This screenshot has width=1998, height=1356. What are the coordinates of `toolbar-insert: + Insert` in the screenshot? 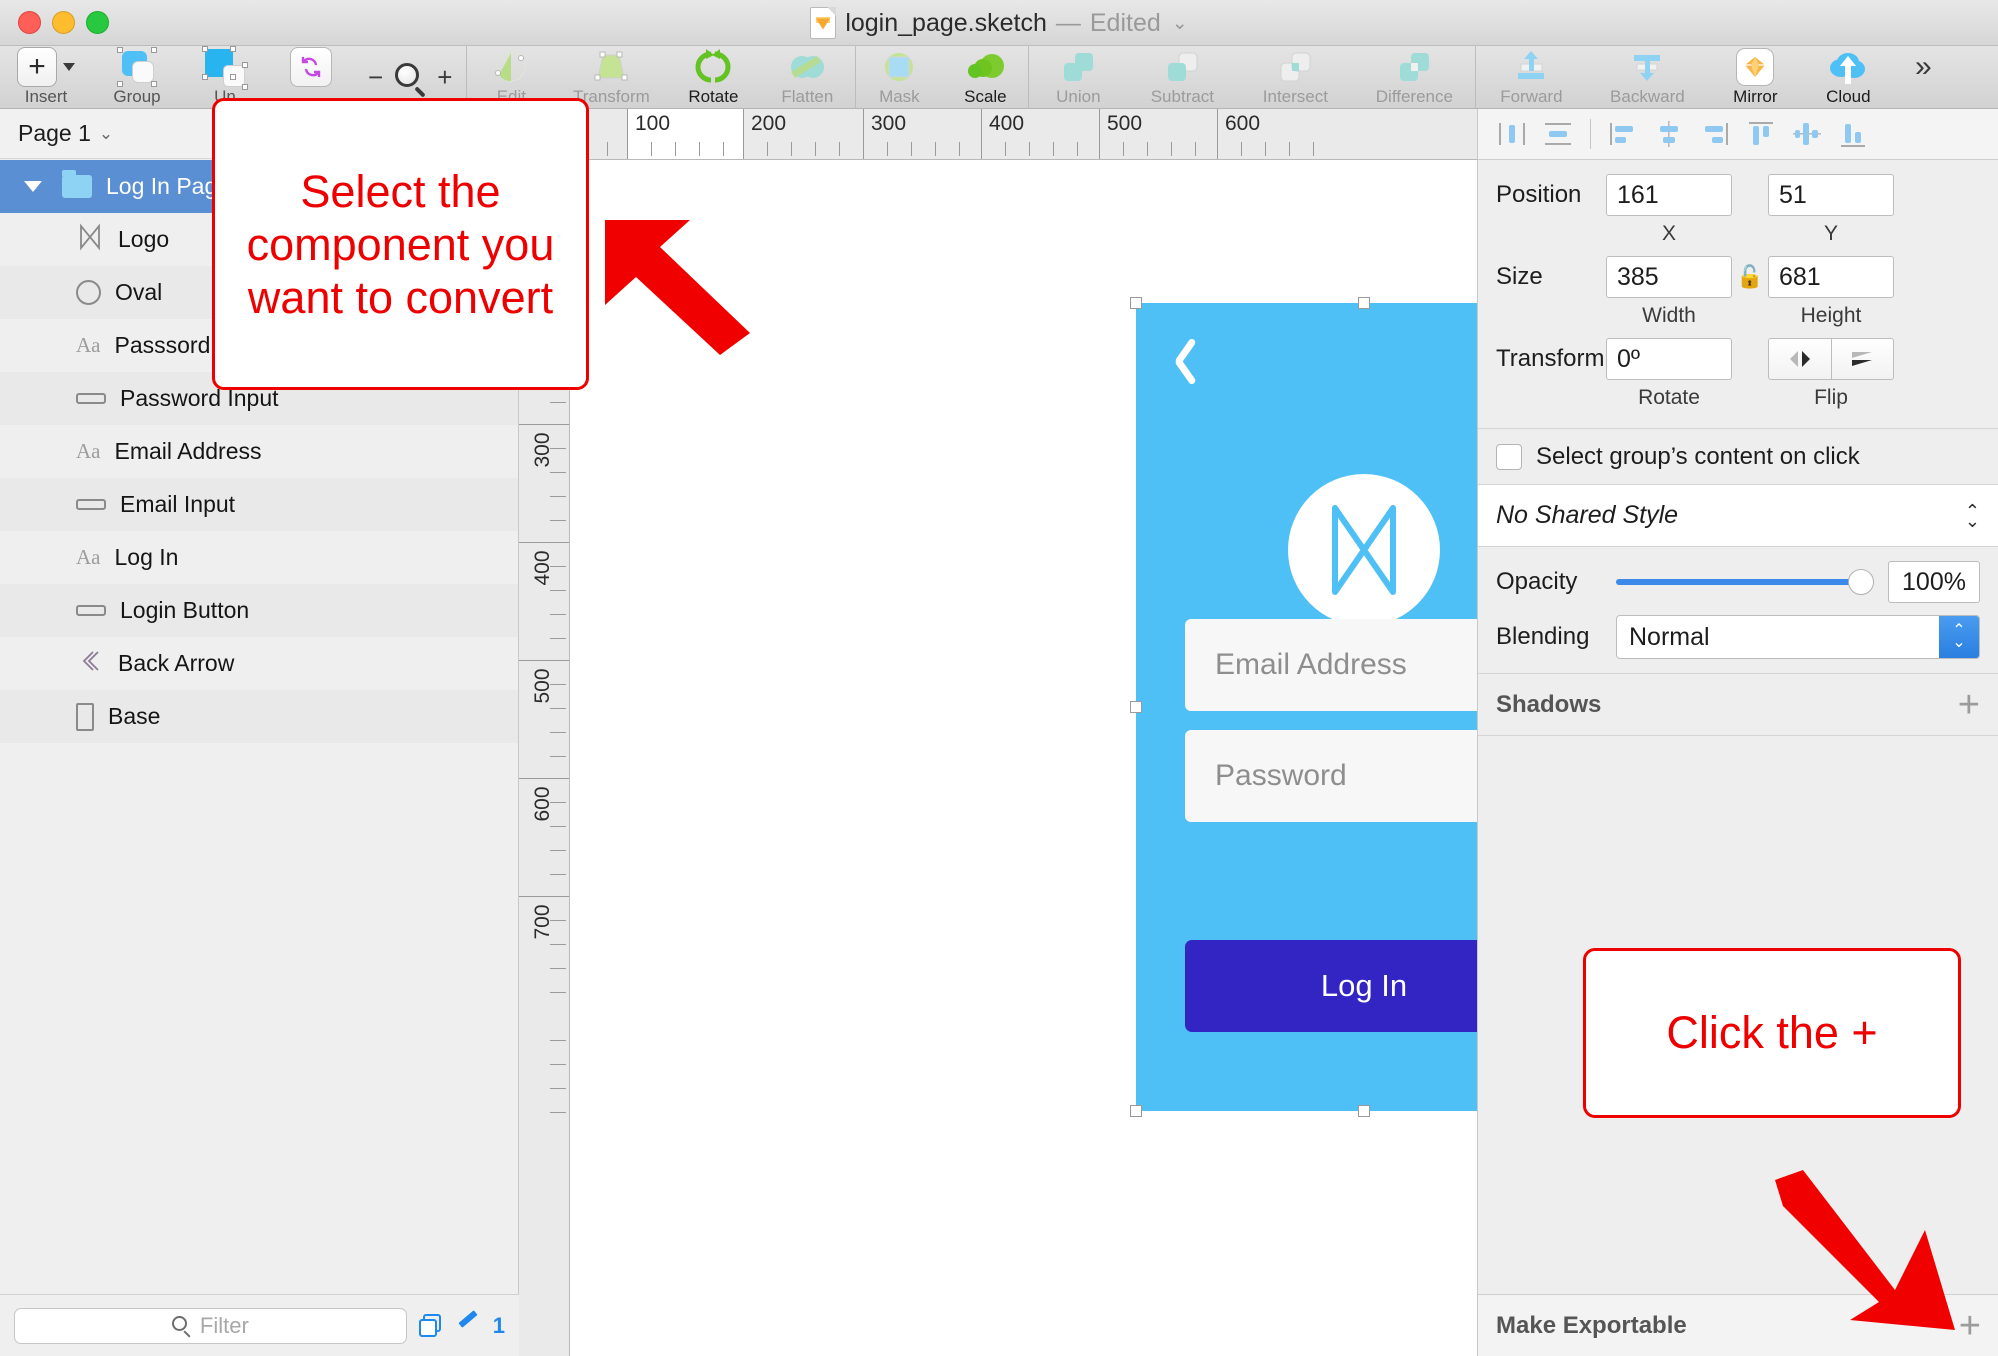 It's located at (46, 77).